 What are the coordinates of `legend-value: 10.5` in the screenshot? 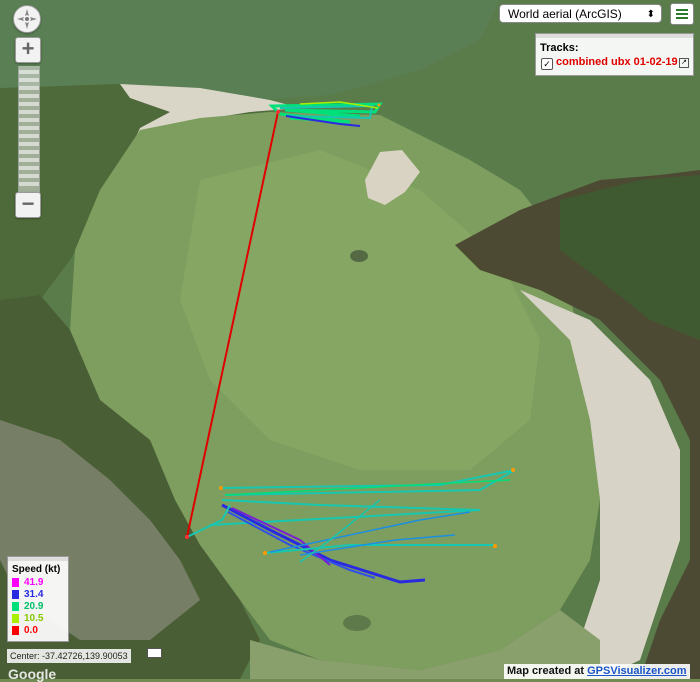 It's located at (34, 618).